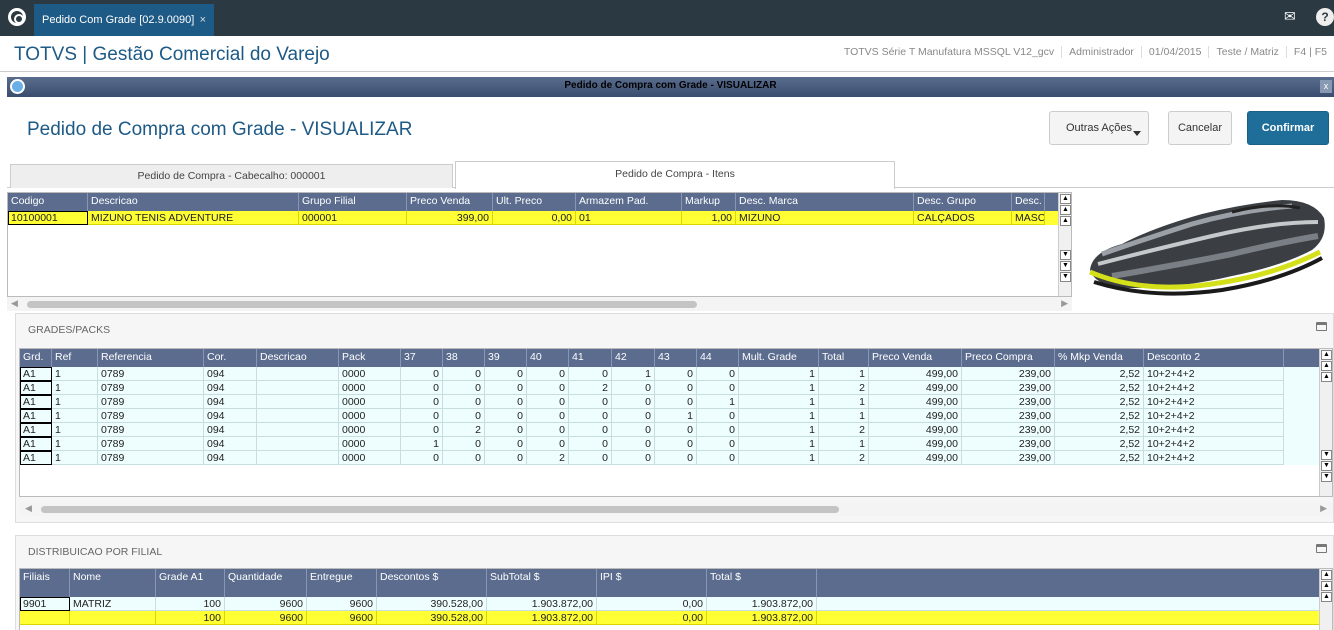  I want to click on column-header: Nome, so click(113, 583).